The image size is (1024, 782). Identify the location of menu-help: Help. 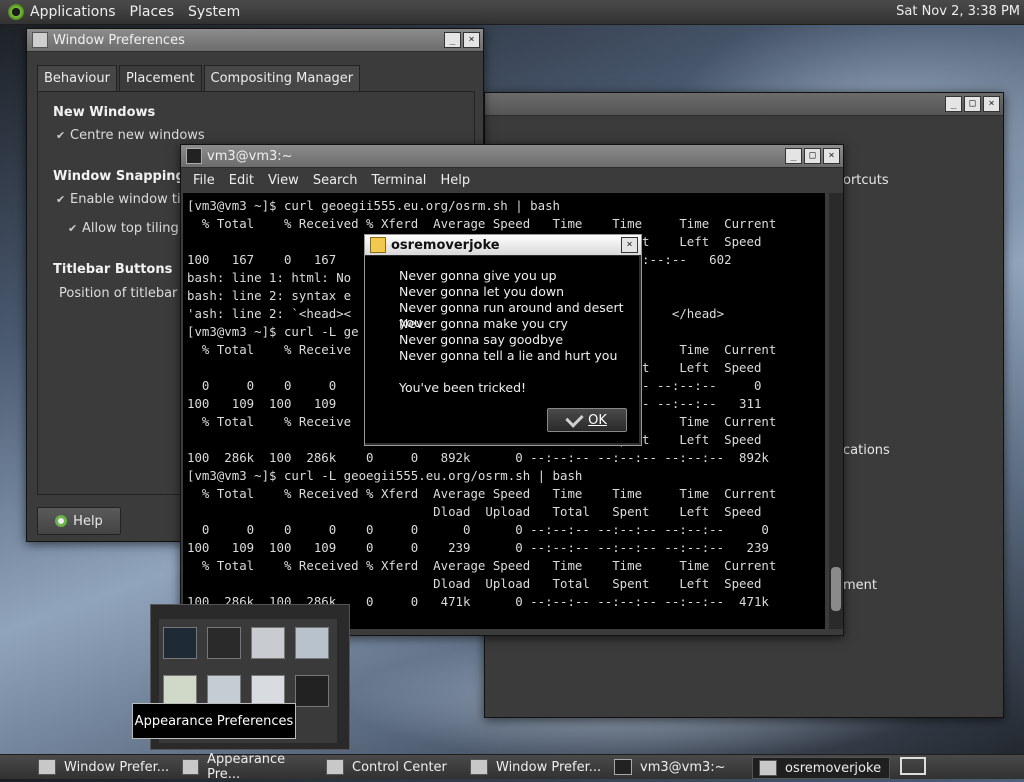
(455, 180).